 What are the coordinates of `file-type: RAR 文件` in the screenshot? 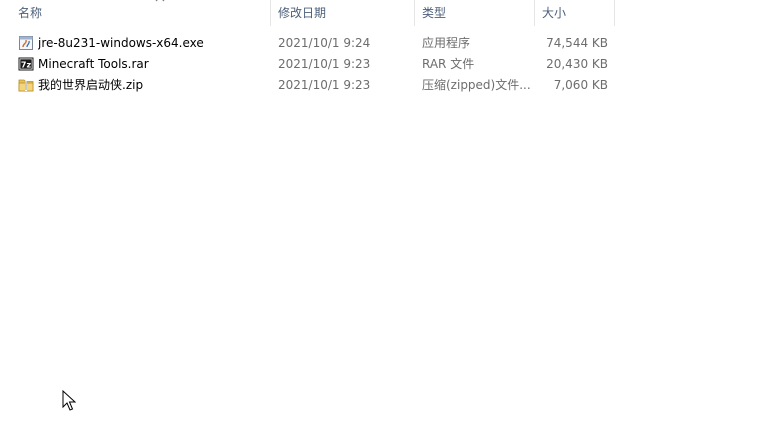 It's located at (448, 64).